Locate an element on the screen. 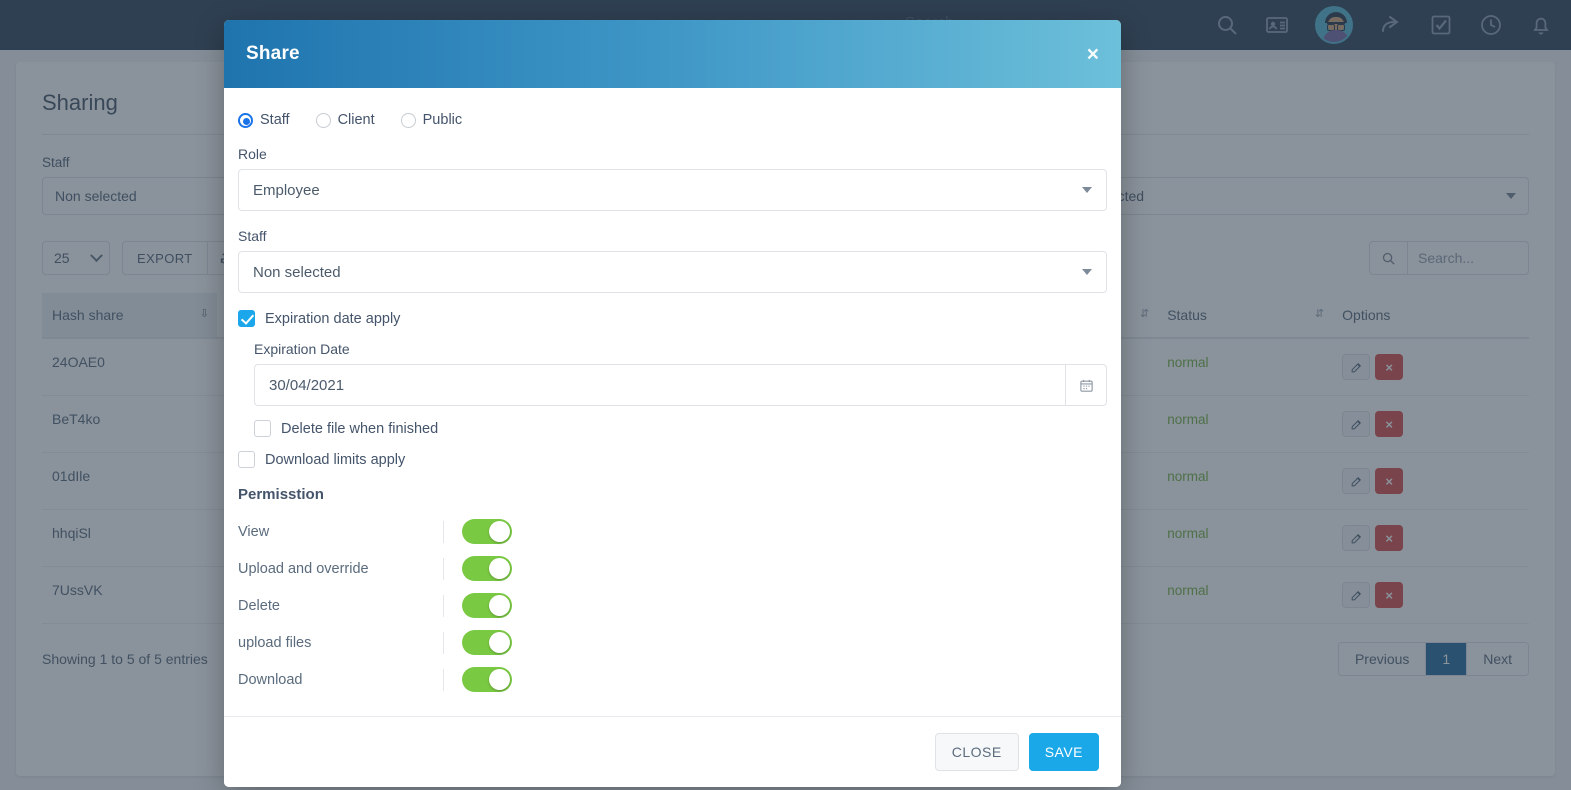  expiration-apply-checkbox is located at coordinates (246, 318).